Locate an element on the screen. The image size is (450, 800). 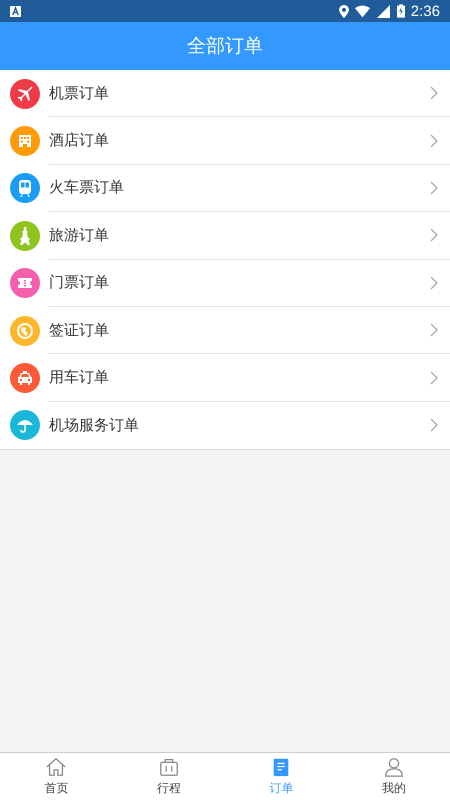
location-icon is located at coordinates (343, 11).